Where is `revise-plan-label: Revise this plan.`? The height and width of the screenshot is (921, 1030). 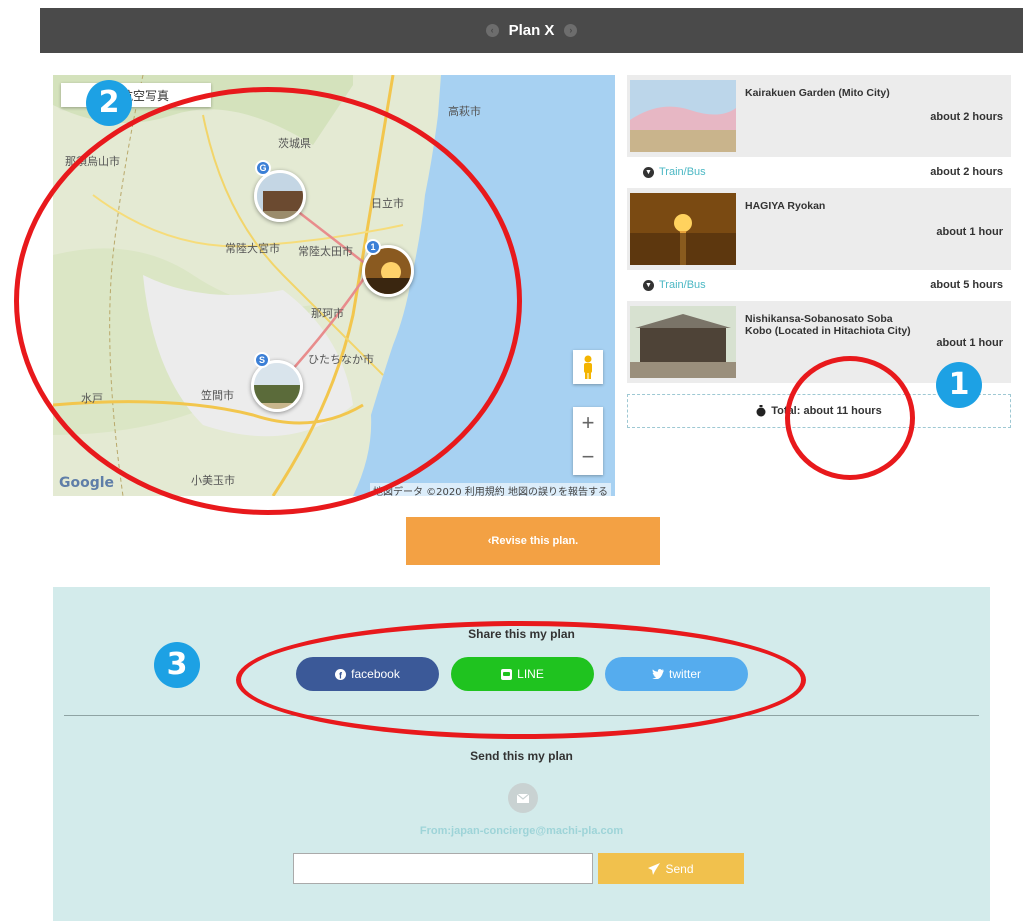
revise-plan-label: Revise this plan. is located at coordinates (535, 541).